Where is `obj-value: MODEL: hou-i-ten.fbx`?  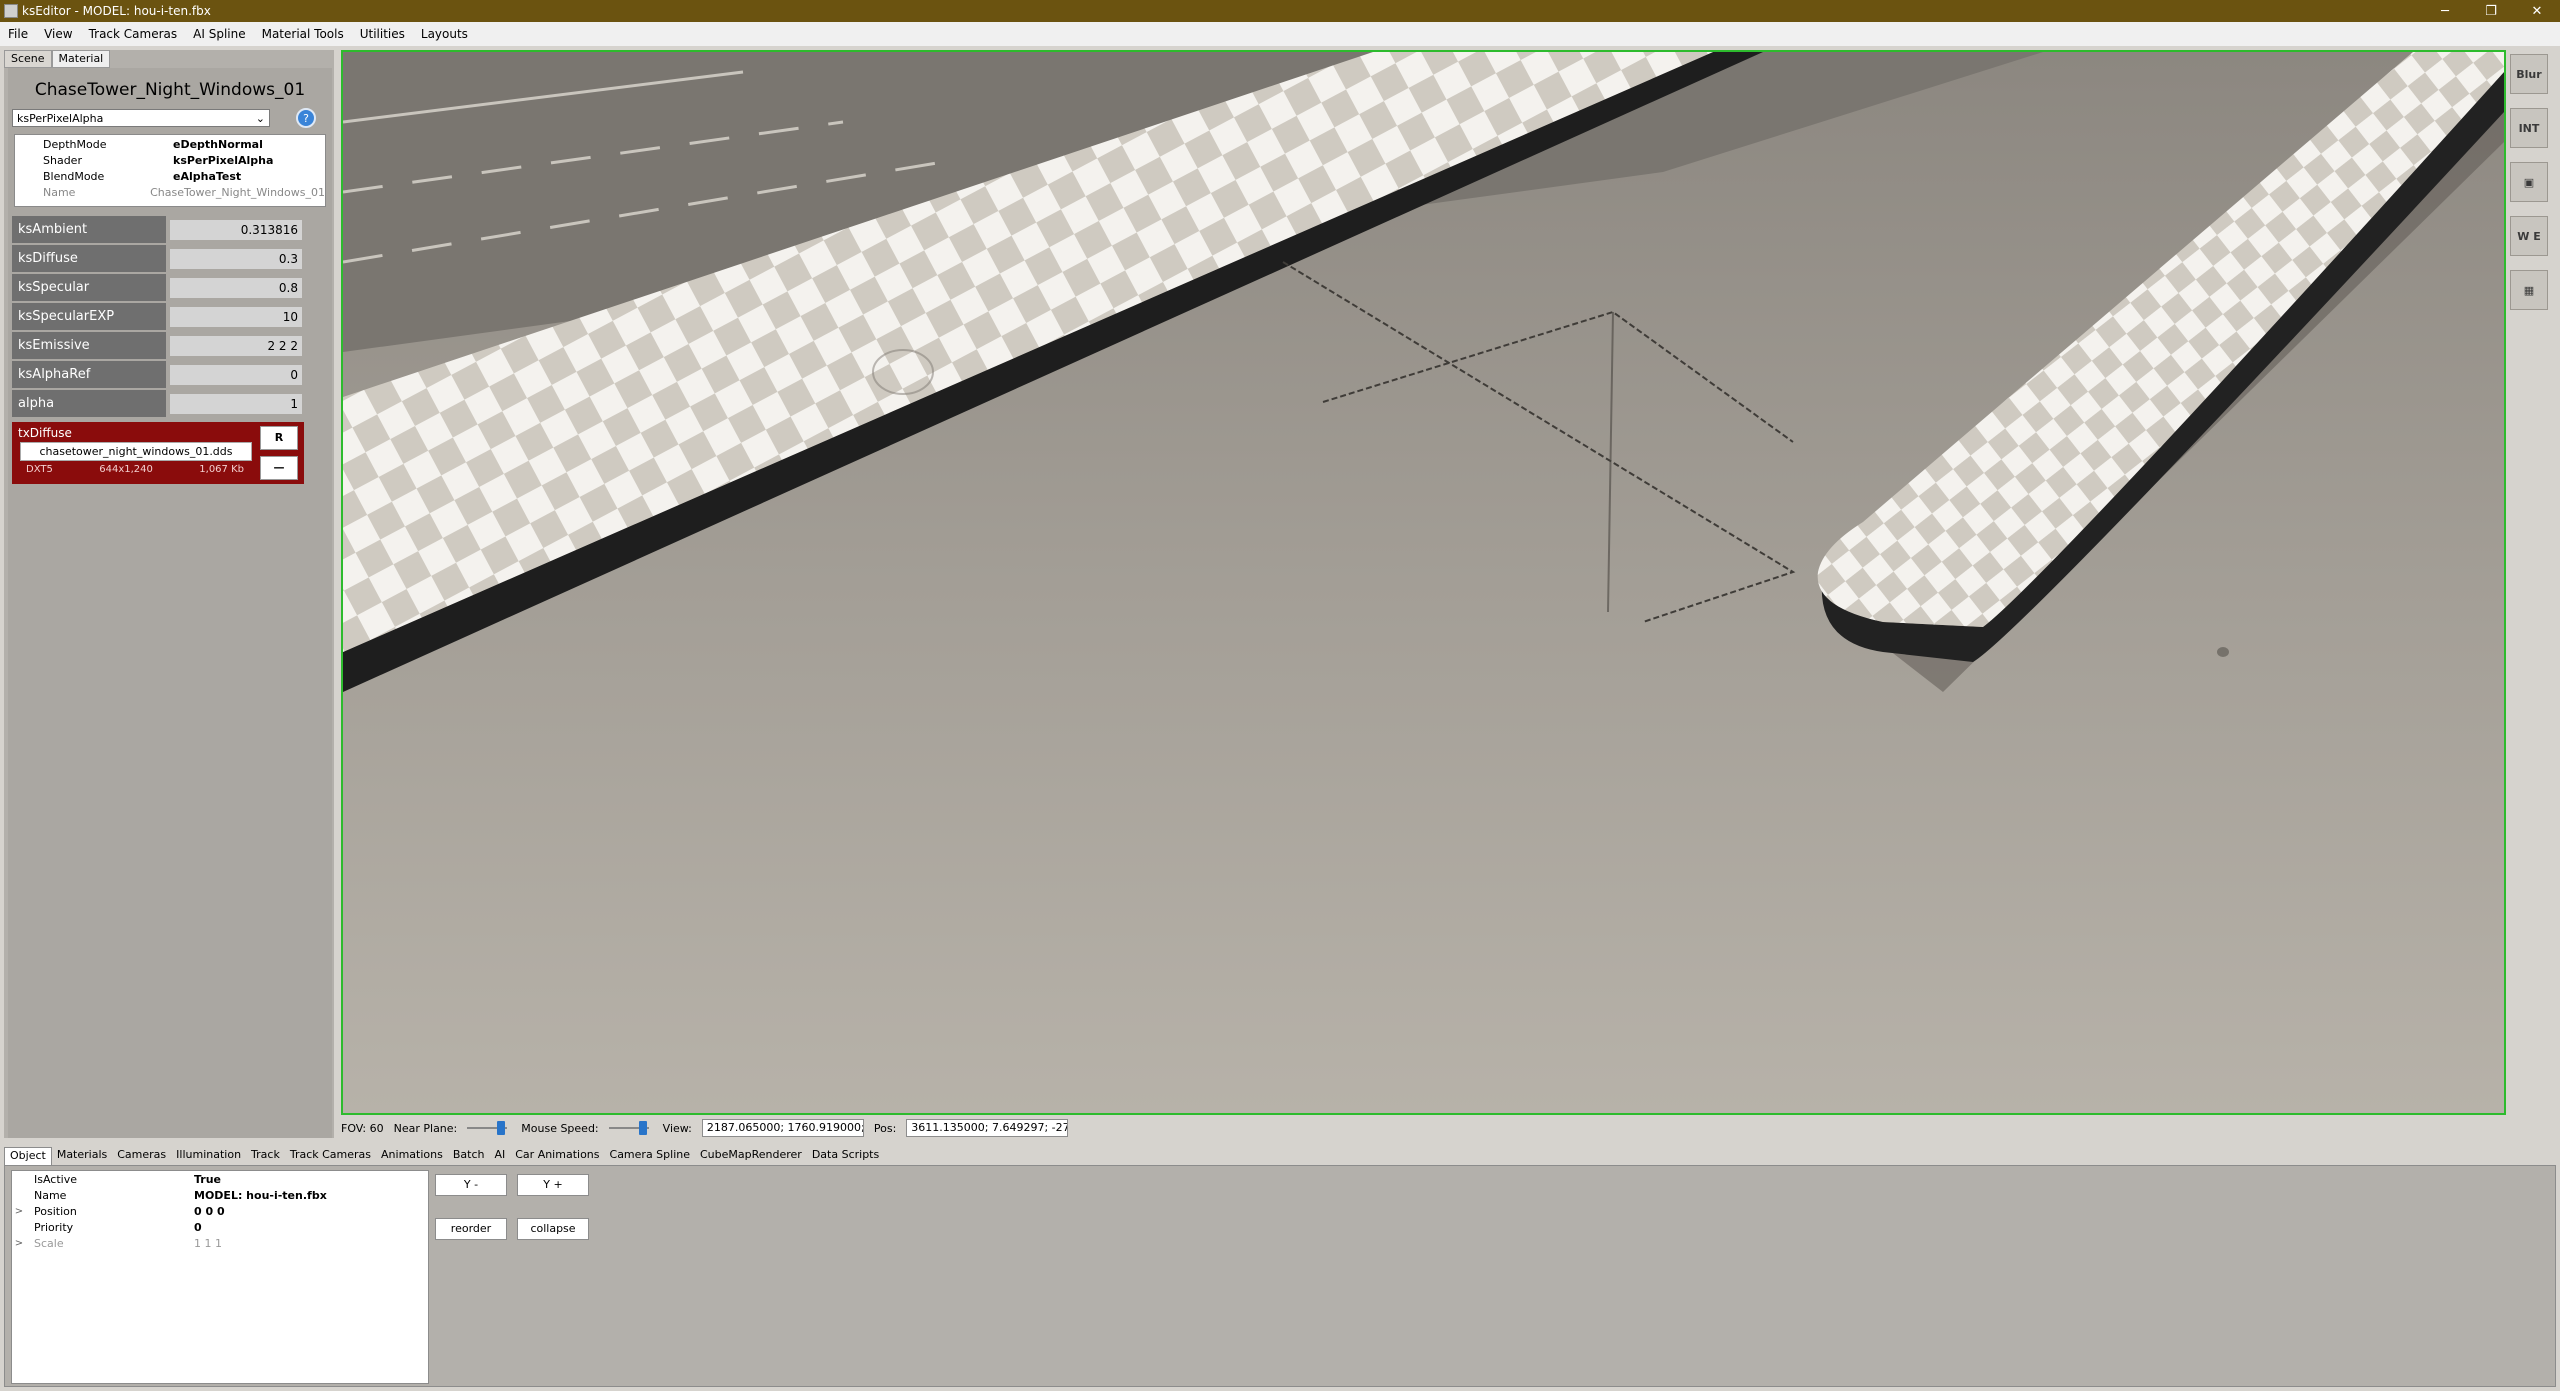
obj-value: MODEL: hou-i-ten.fbx is located at coordinates (260, 1195).